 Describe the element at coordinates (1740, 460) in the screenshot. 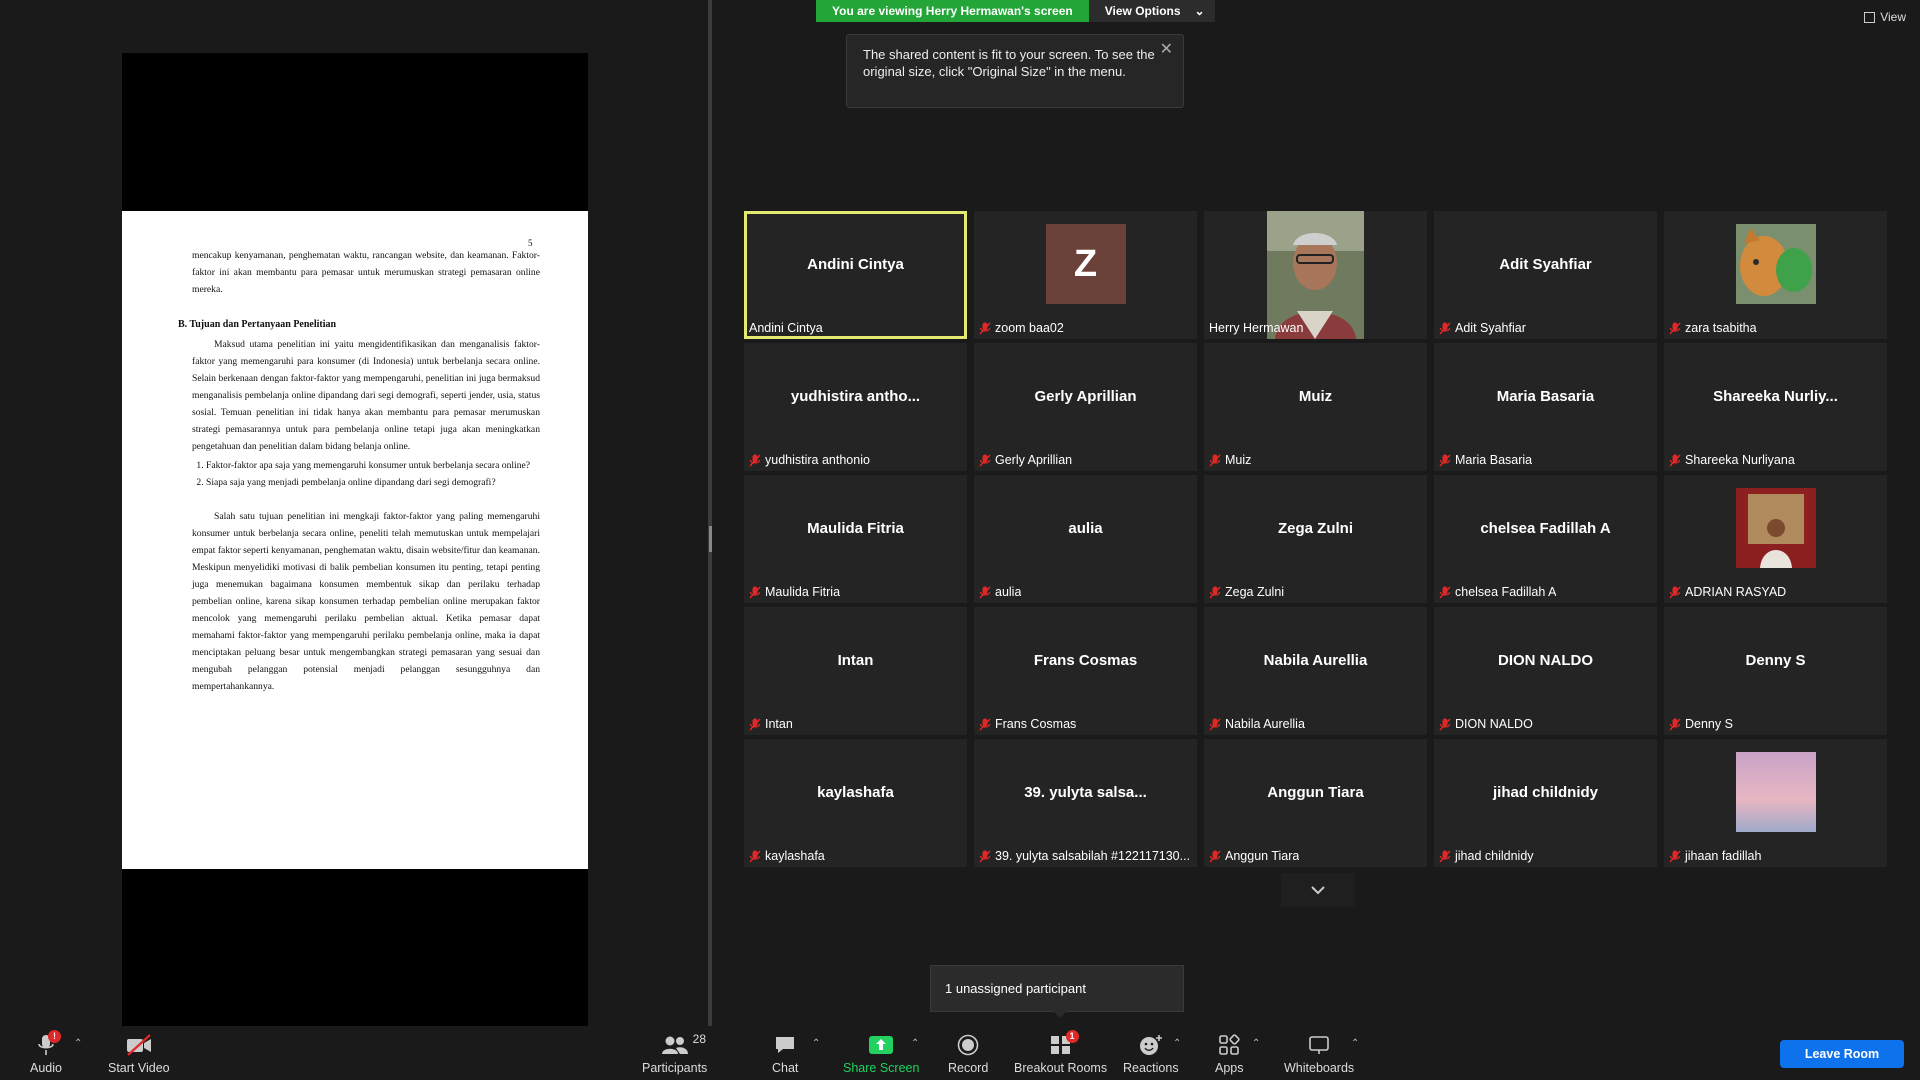

I see `participant-name: Shareeka Nurliyana` at that location.